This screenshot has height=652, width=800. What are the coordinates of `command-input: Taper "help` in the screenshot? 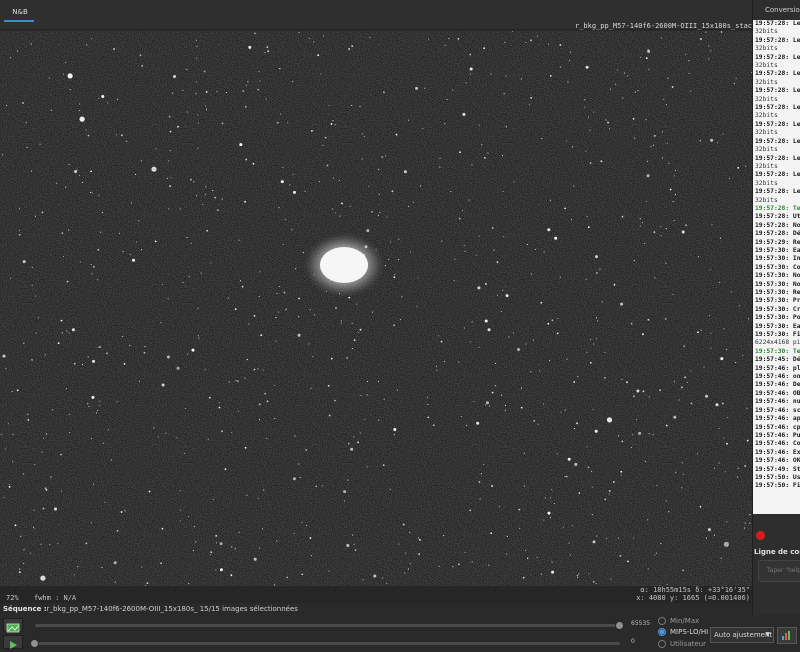 It's located at (779, 571).